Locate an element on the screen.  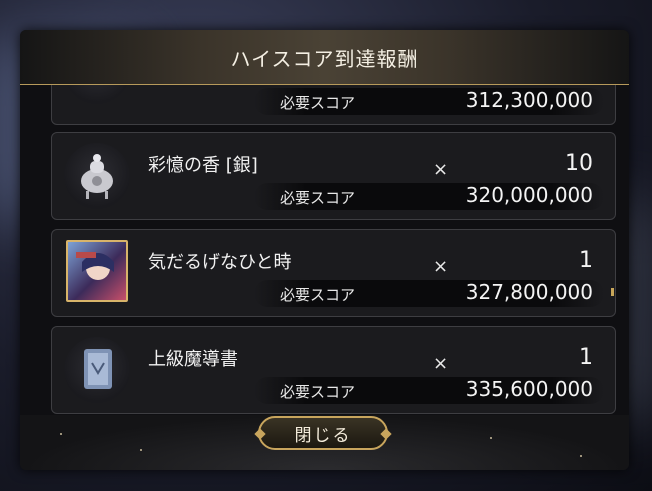
reward-card: 必要スコア 312,300,000 is located at coordinates (333, 105).